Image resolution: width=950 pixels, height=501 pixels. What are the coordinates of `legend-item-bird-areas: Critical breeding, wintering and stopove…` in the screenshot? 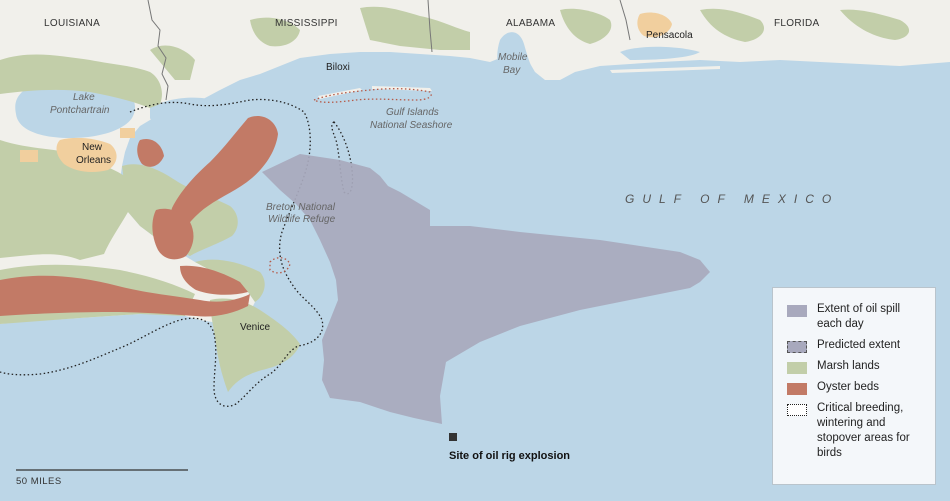 It's located at (856, 431).